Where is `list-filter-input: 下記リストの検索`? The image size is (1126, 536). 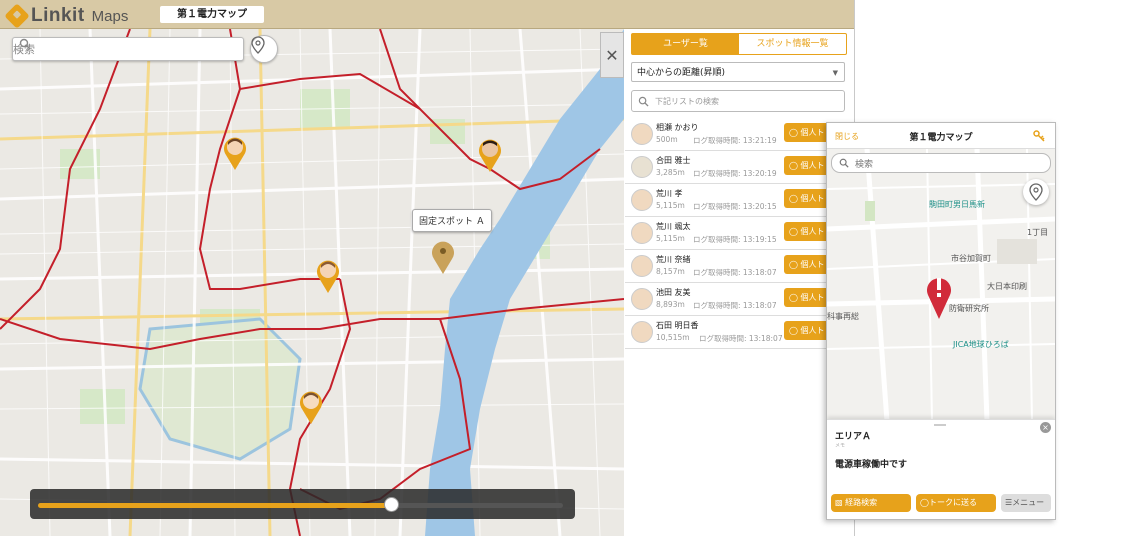
list-filter-input: 下記リストの検索 is located at coordinates (738, 101).